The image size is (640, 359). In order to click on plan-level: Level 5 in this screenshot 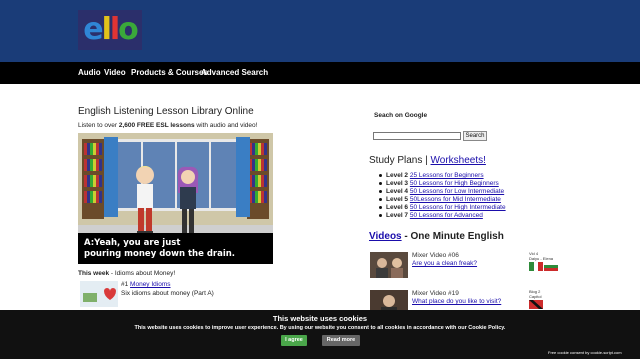, I will do `click(397, 199)`.